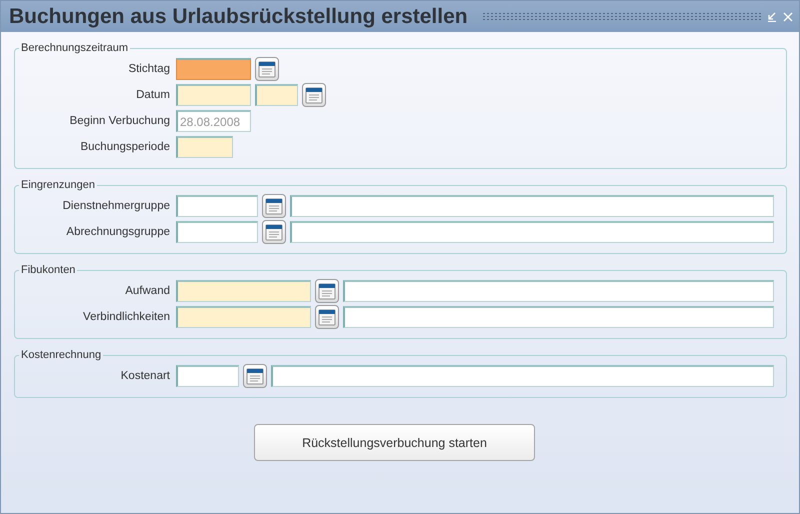 This screenshot has height=514, width=800. Describe the element at coordinates (148, 69) in the screenshot. I see `field-label: Stichtag` at that location.